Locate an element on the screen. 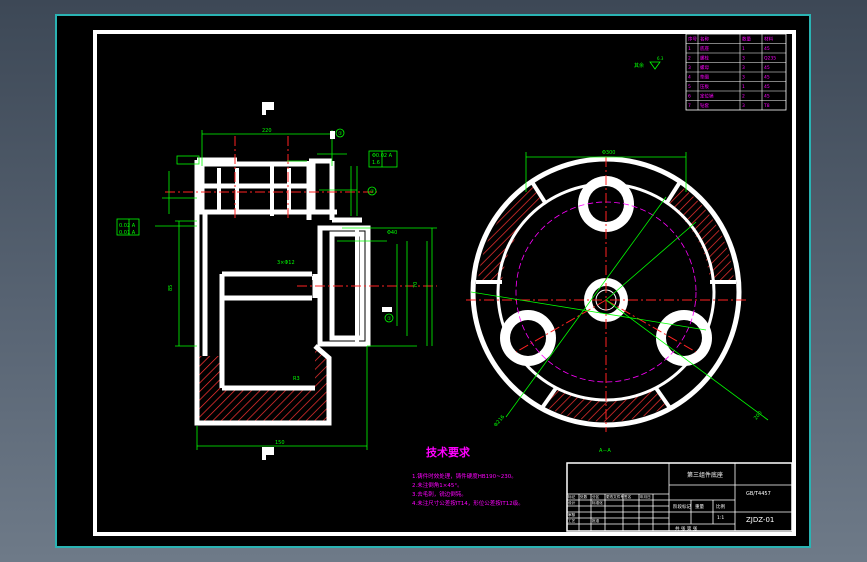 Image resolution: width=867 pixels, height=562 pixels. dim-right-width: 200 is located at coordinates (758, 415).